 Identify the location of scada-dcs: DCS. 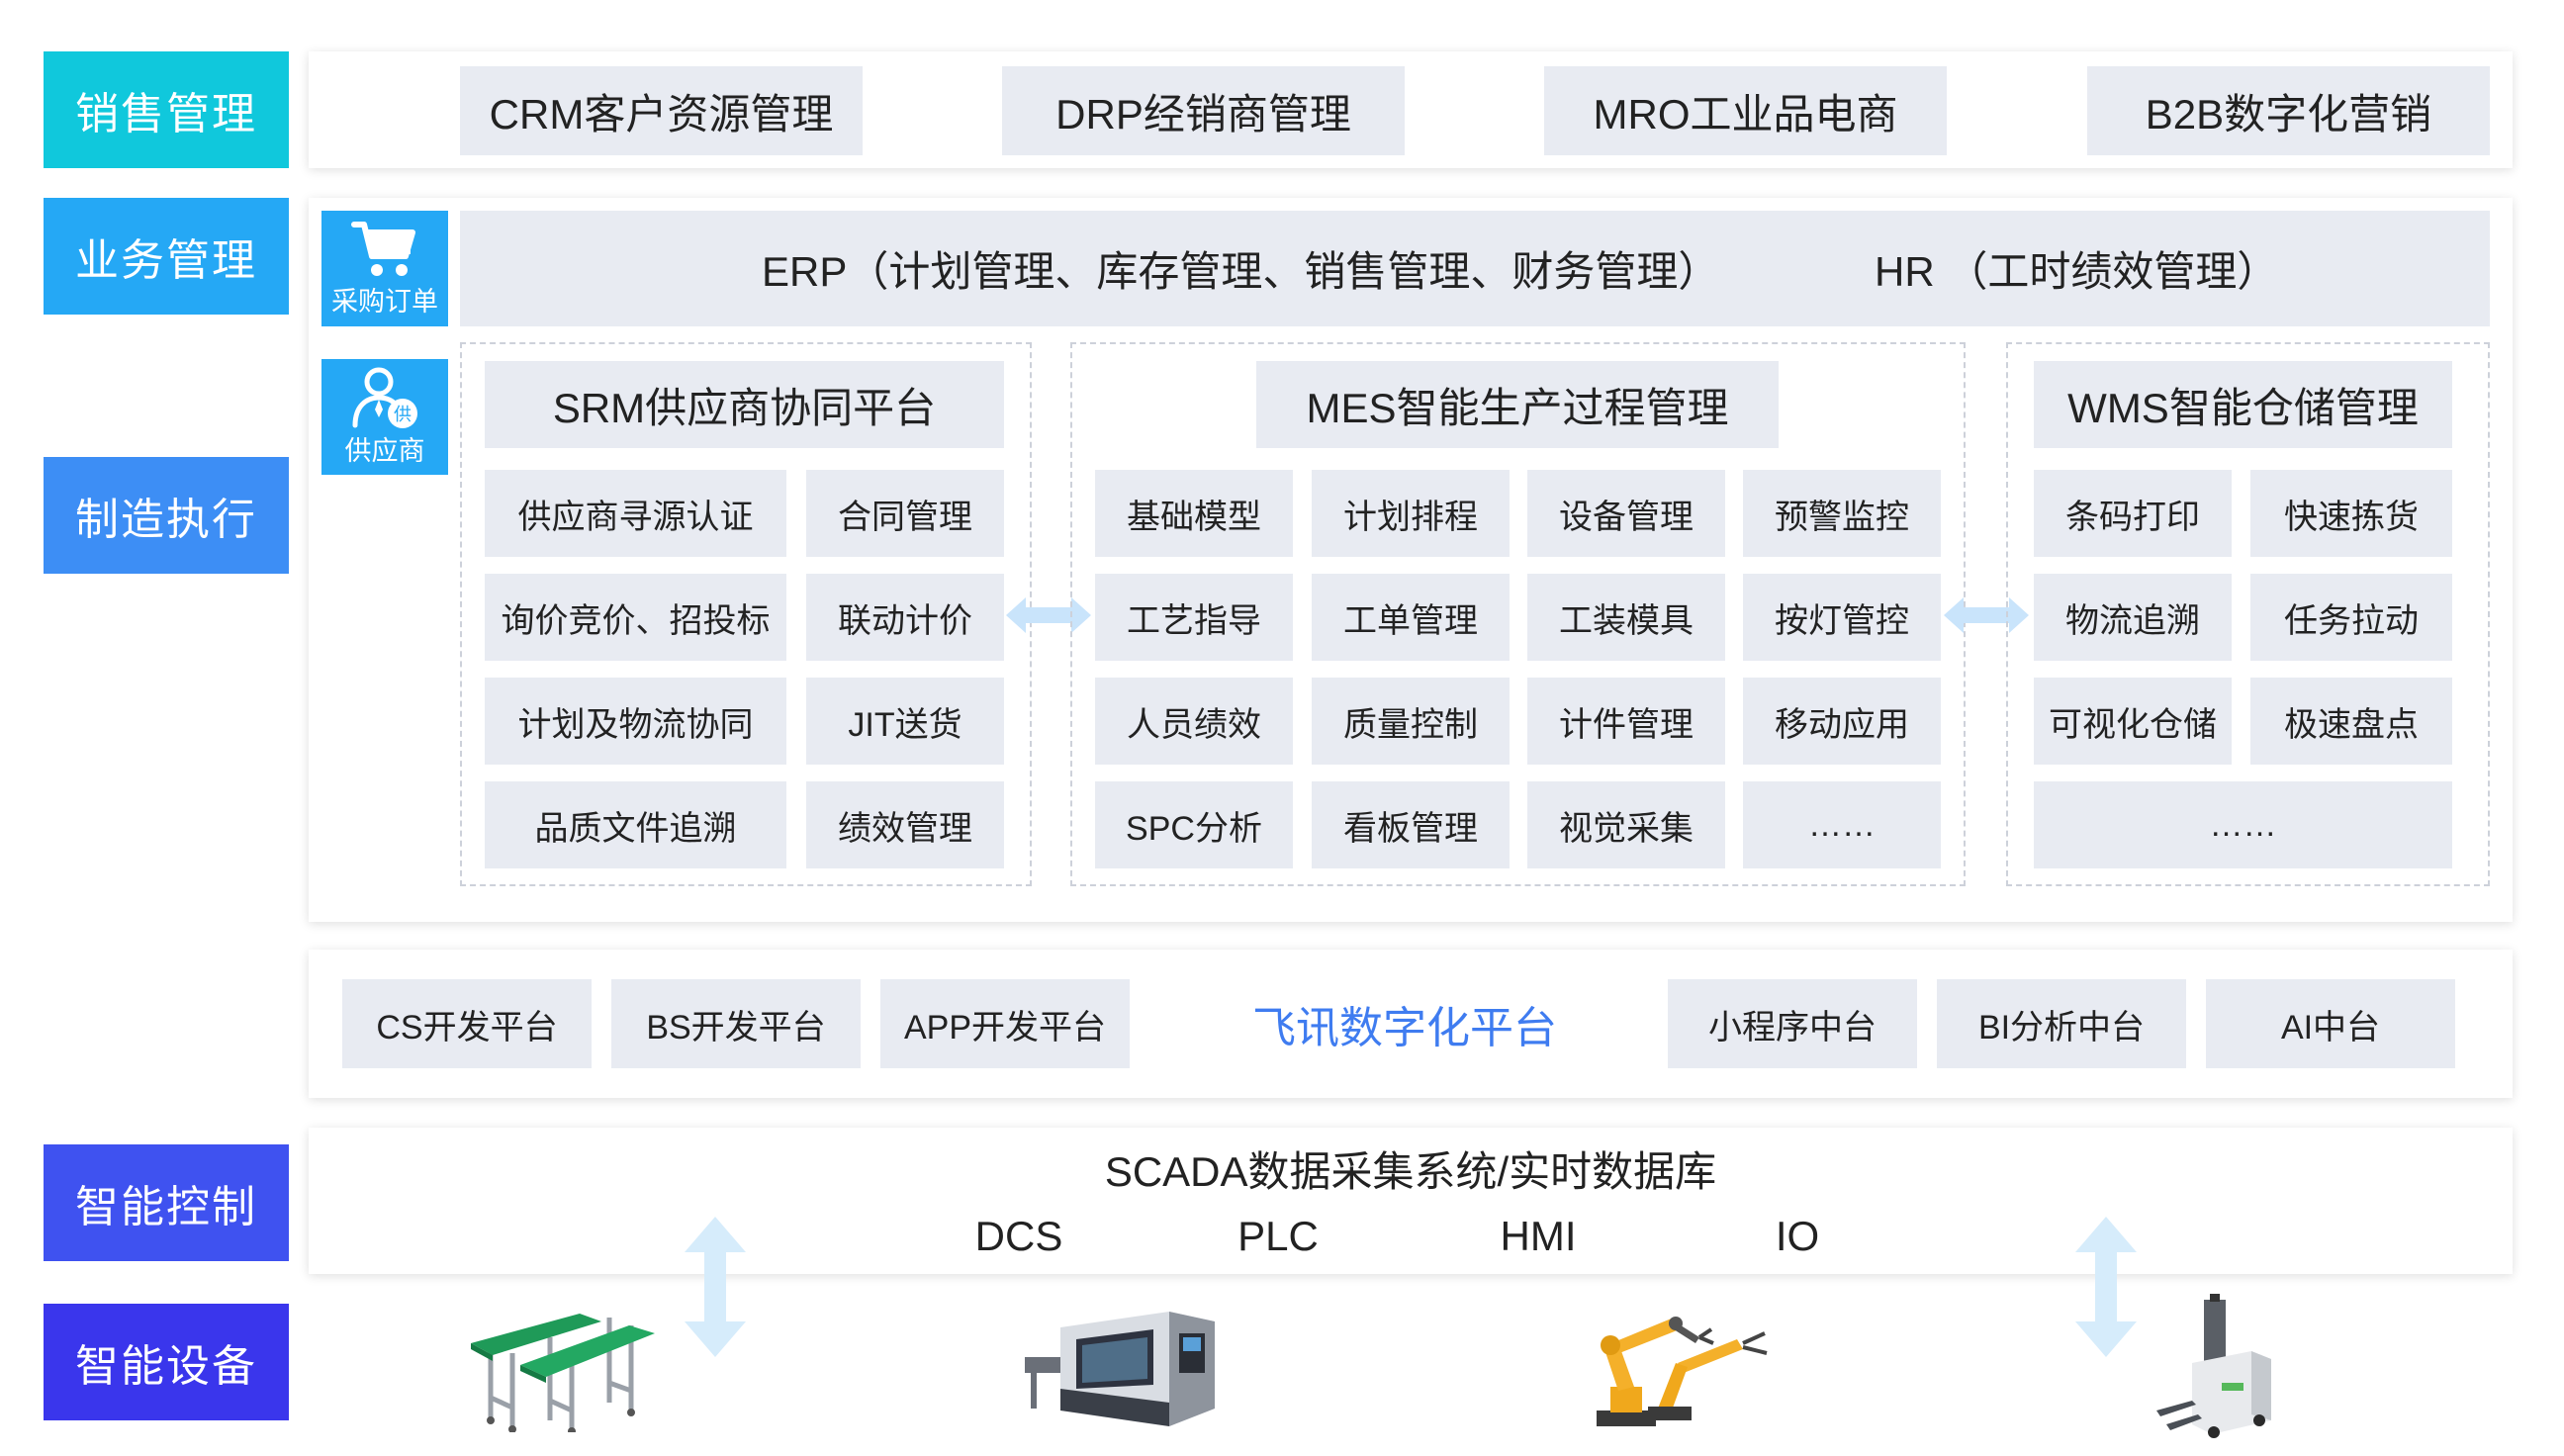
(1018, 1236).